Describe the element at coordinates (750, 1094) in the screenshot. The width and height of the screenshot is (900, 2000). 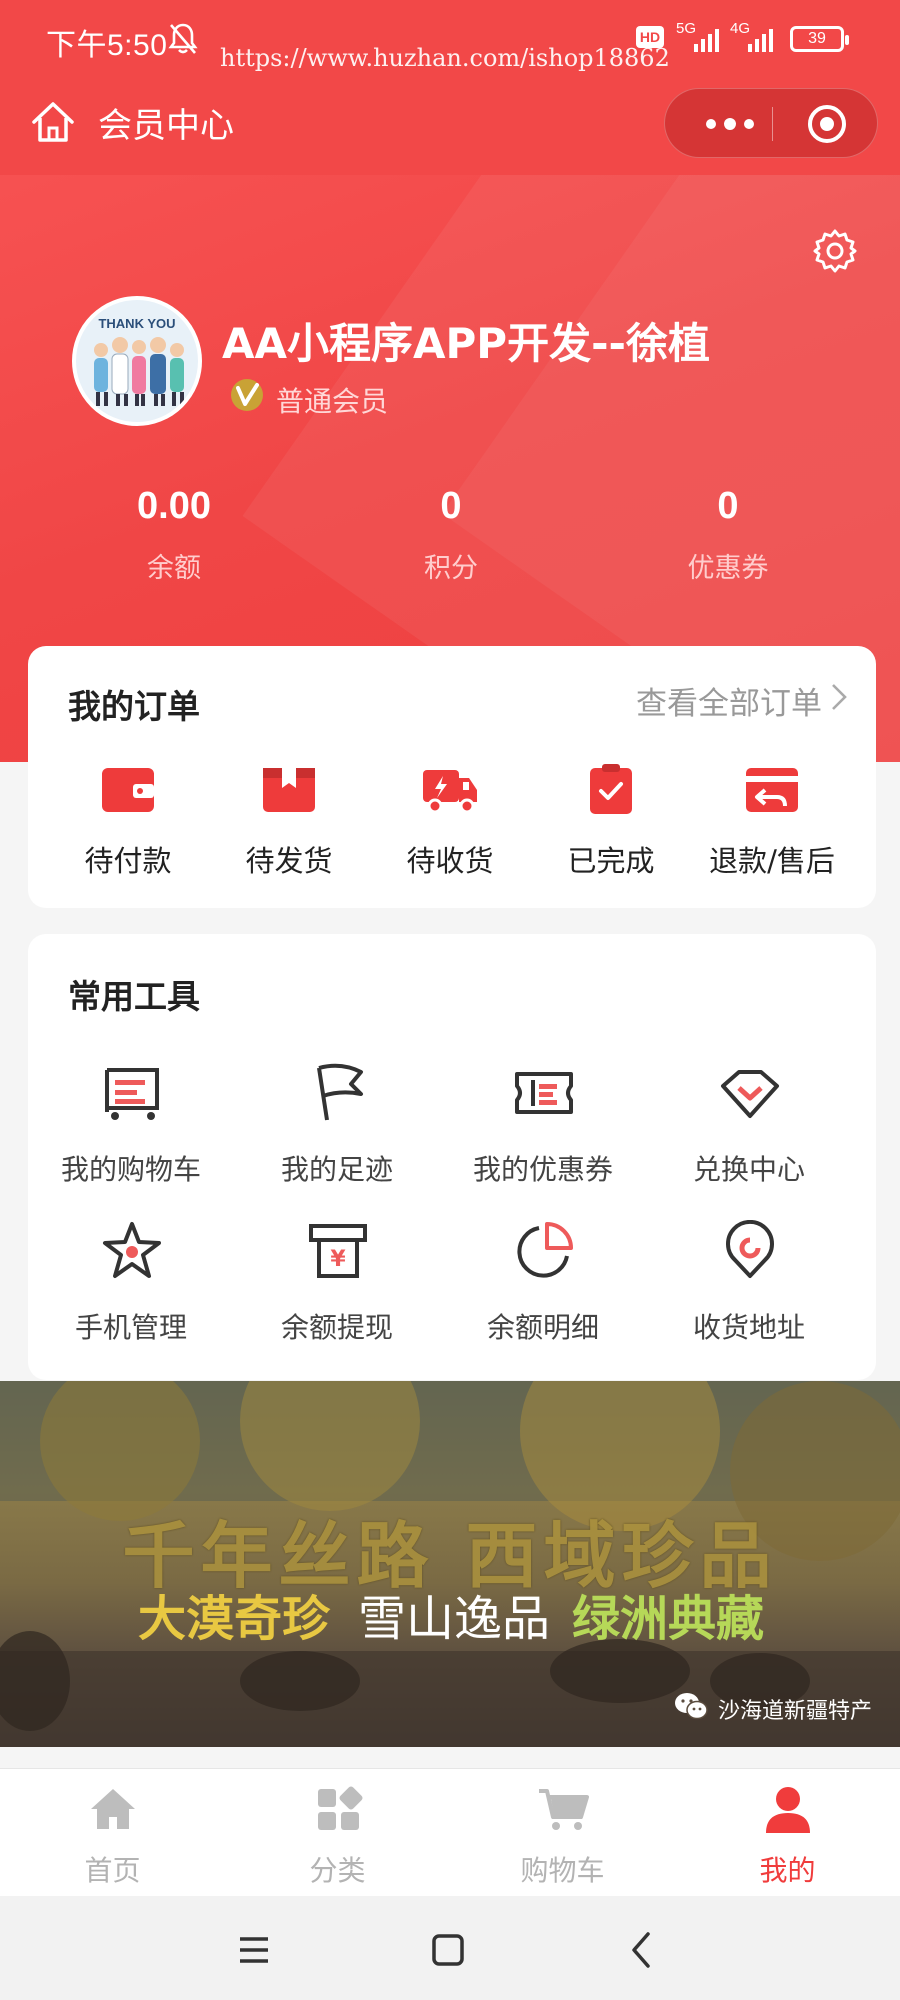
I see `diamond-icon` at that location.